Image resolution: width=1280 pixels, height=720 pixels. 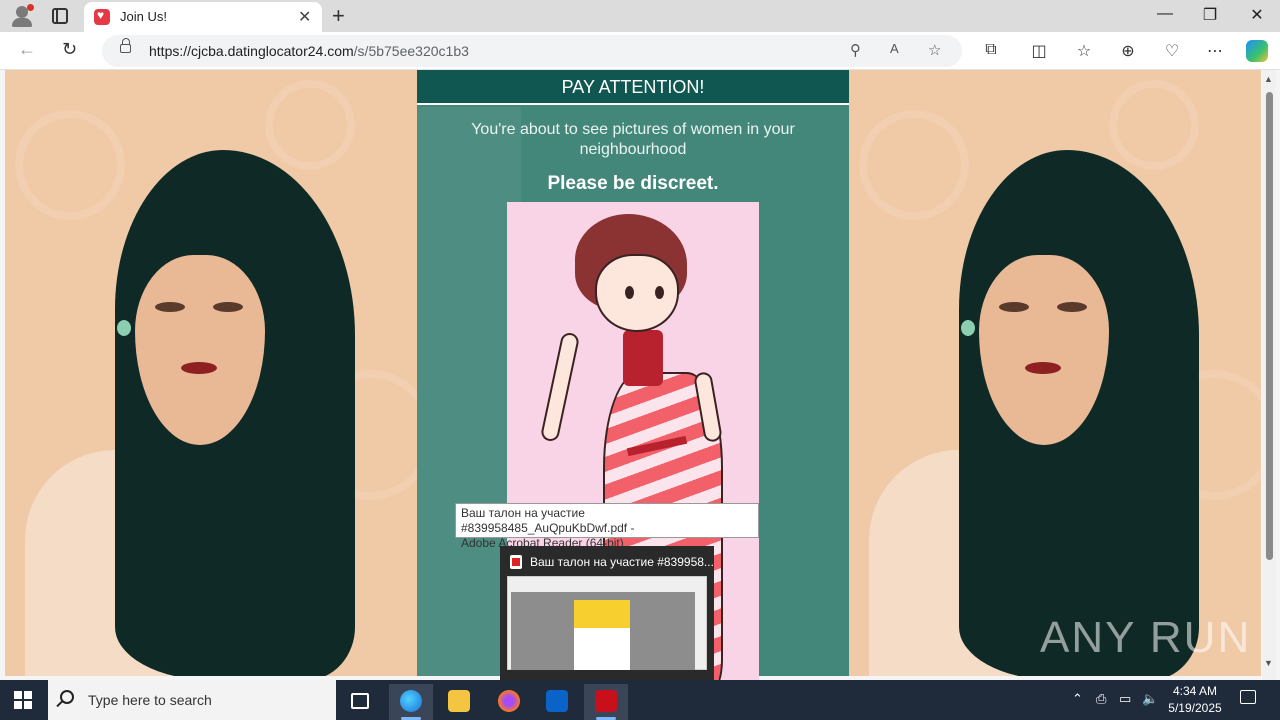 I want to click on discreet-text: Please be discreet., so click(x=633, y=183).